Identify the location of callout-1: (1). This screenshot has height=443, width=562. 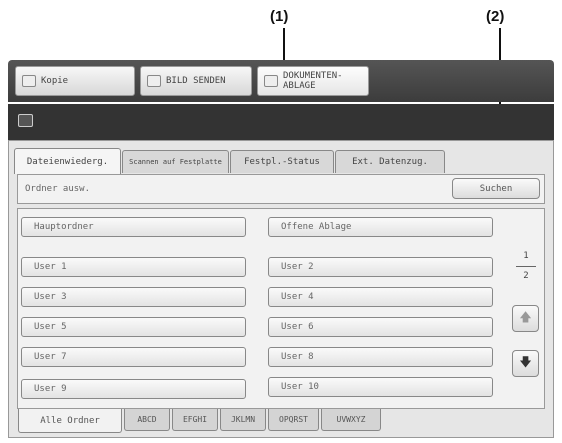
(279, 16).